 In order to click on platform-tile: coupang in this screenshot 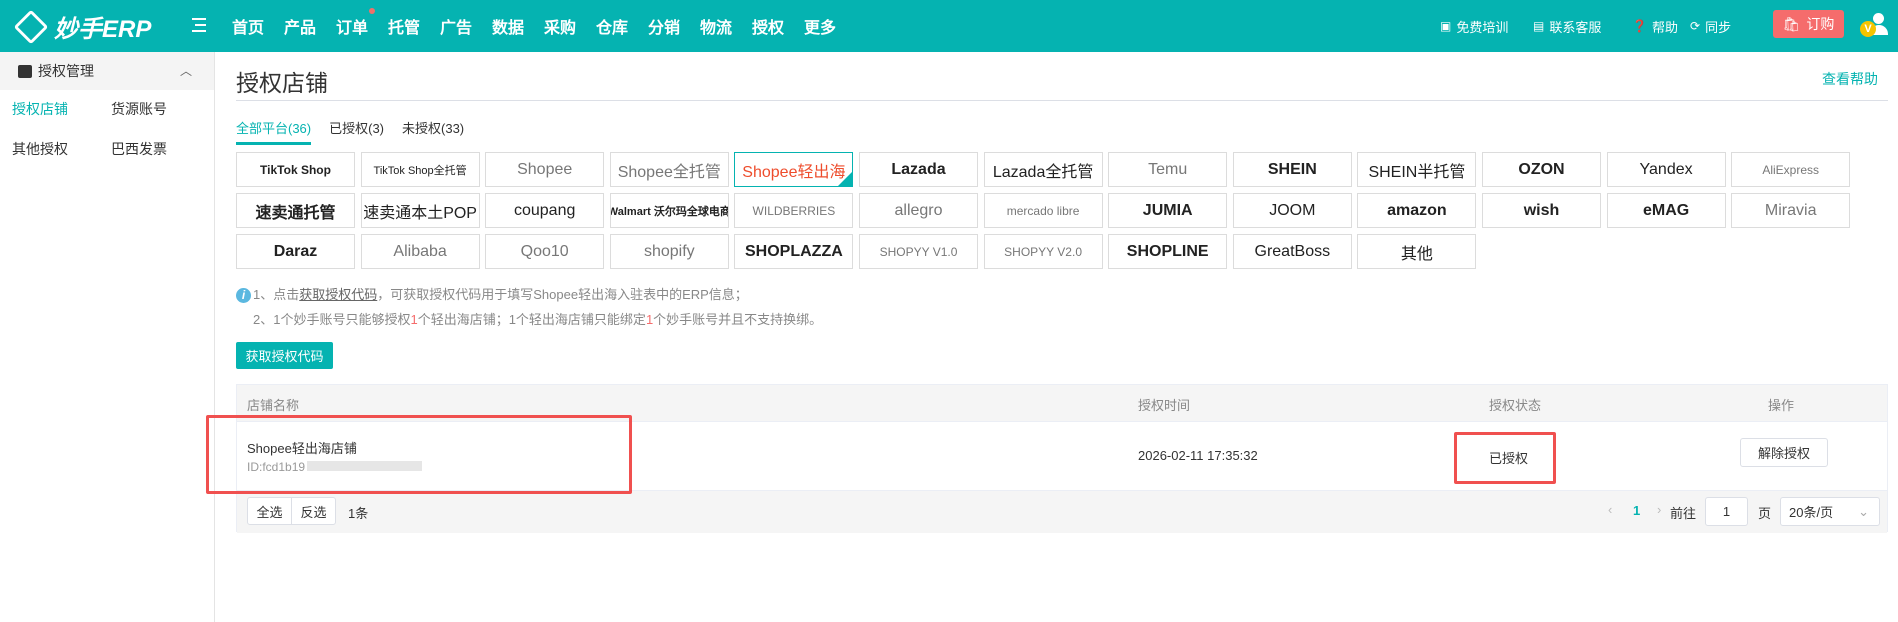, I will do `click(545, 210)`.